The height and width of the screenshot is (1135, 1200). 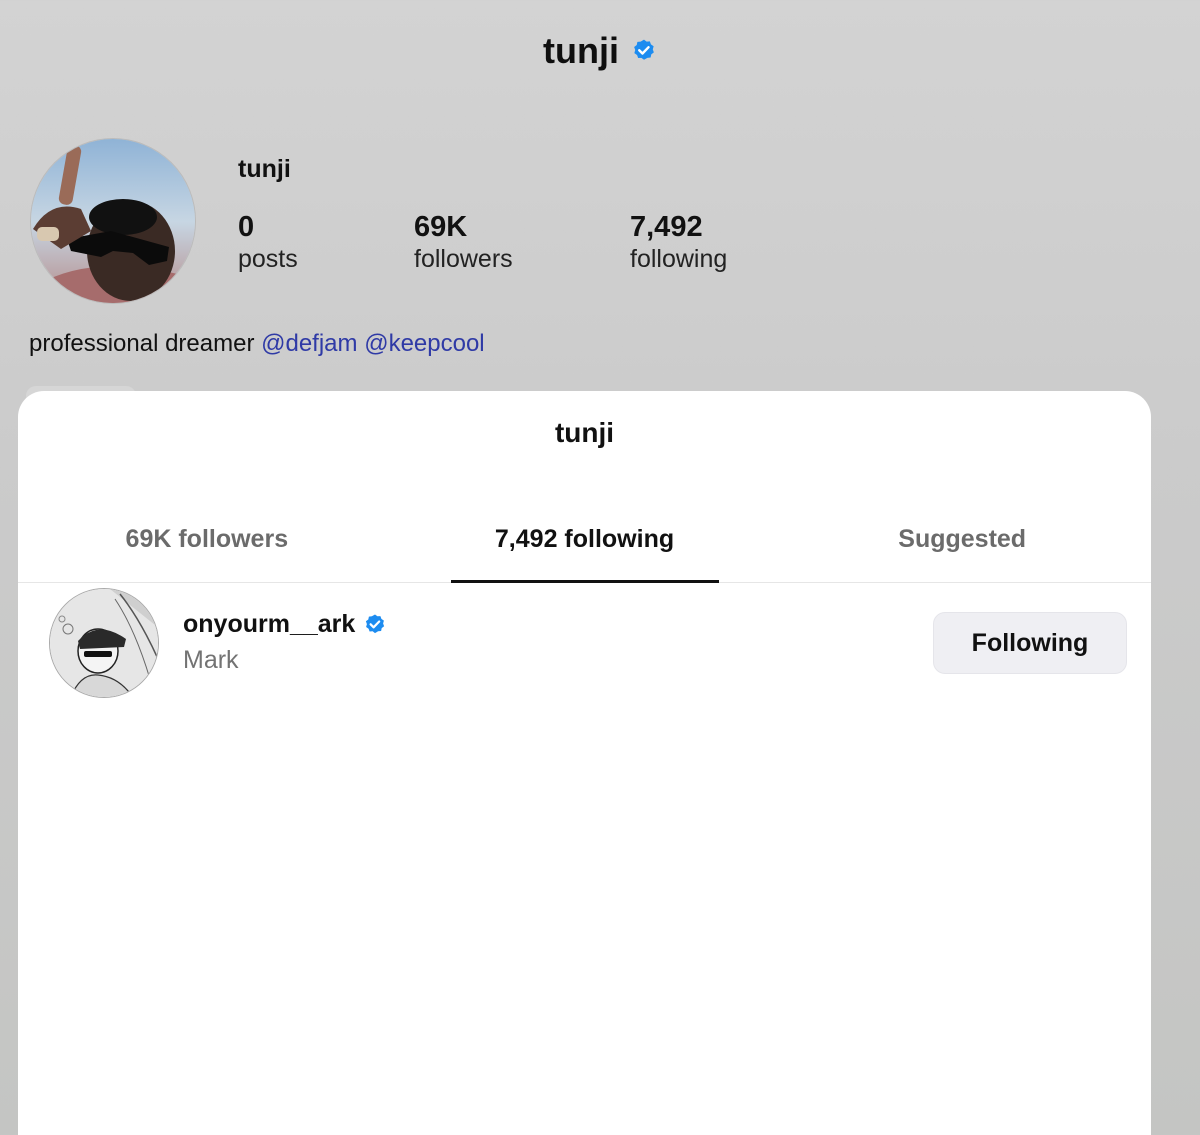 I want to click on followers-count: 69K, so click(x=441, y=227).